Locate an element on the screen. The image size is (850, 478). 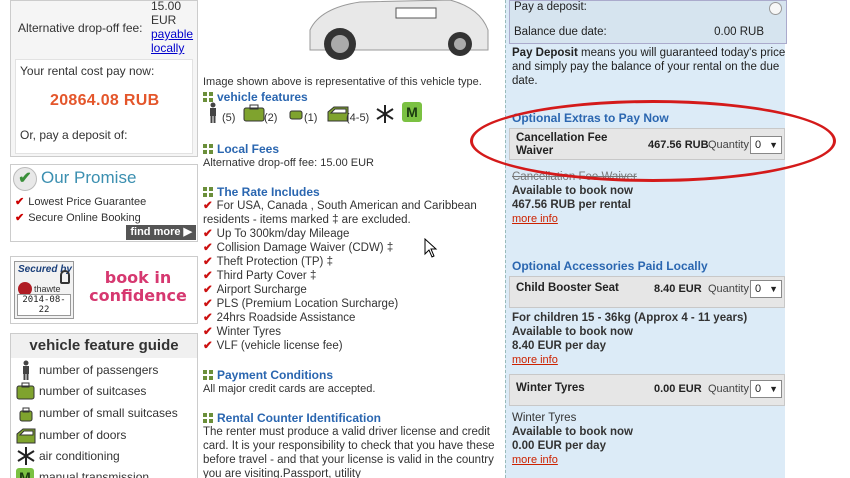
dropoff-fee-label: Alternative drop-off fee: is located at coordinates (80, 28).